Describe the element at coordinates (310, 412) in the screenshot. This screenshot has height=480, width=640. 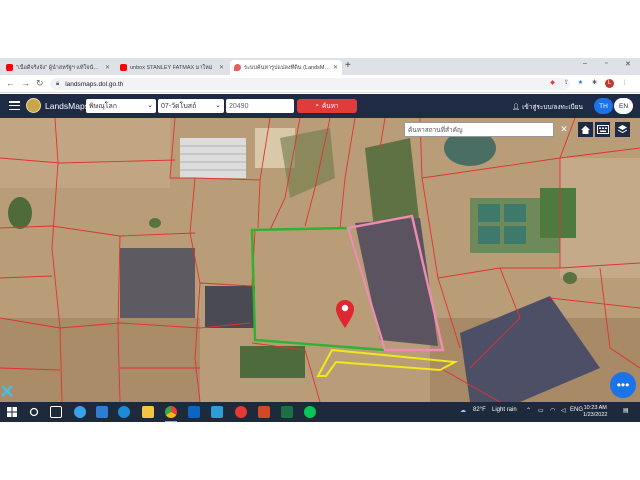
I see `line-icon` at that location.